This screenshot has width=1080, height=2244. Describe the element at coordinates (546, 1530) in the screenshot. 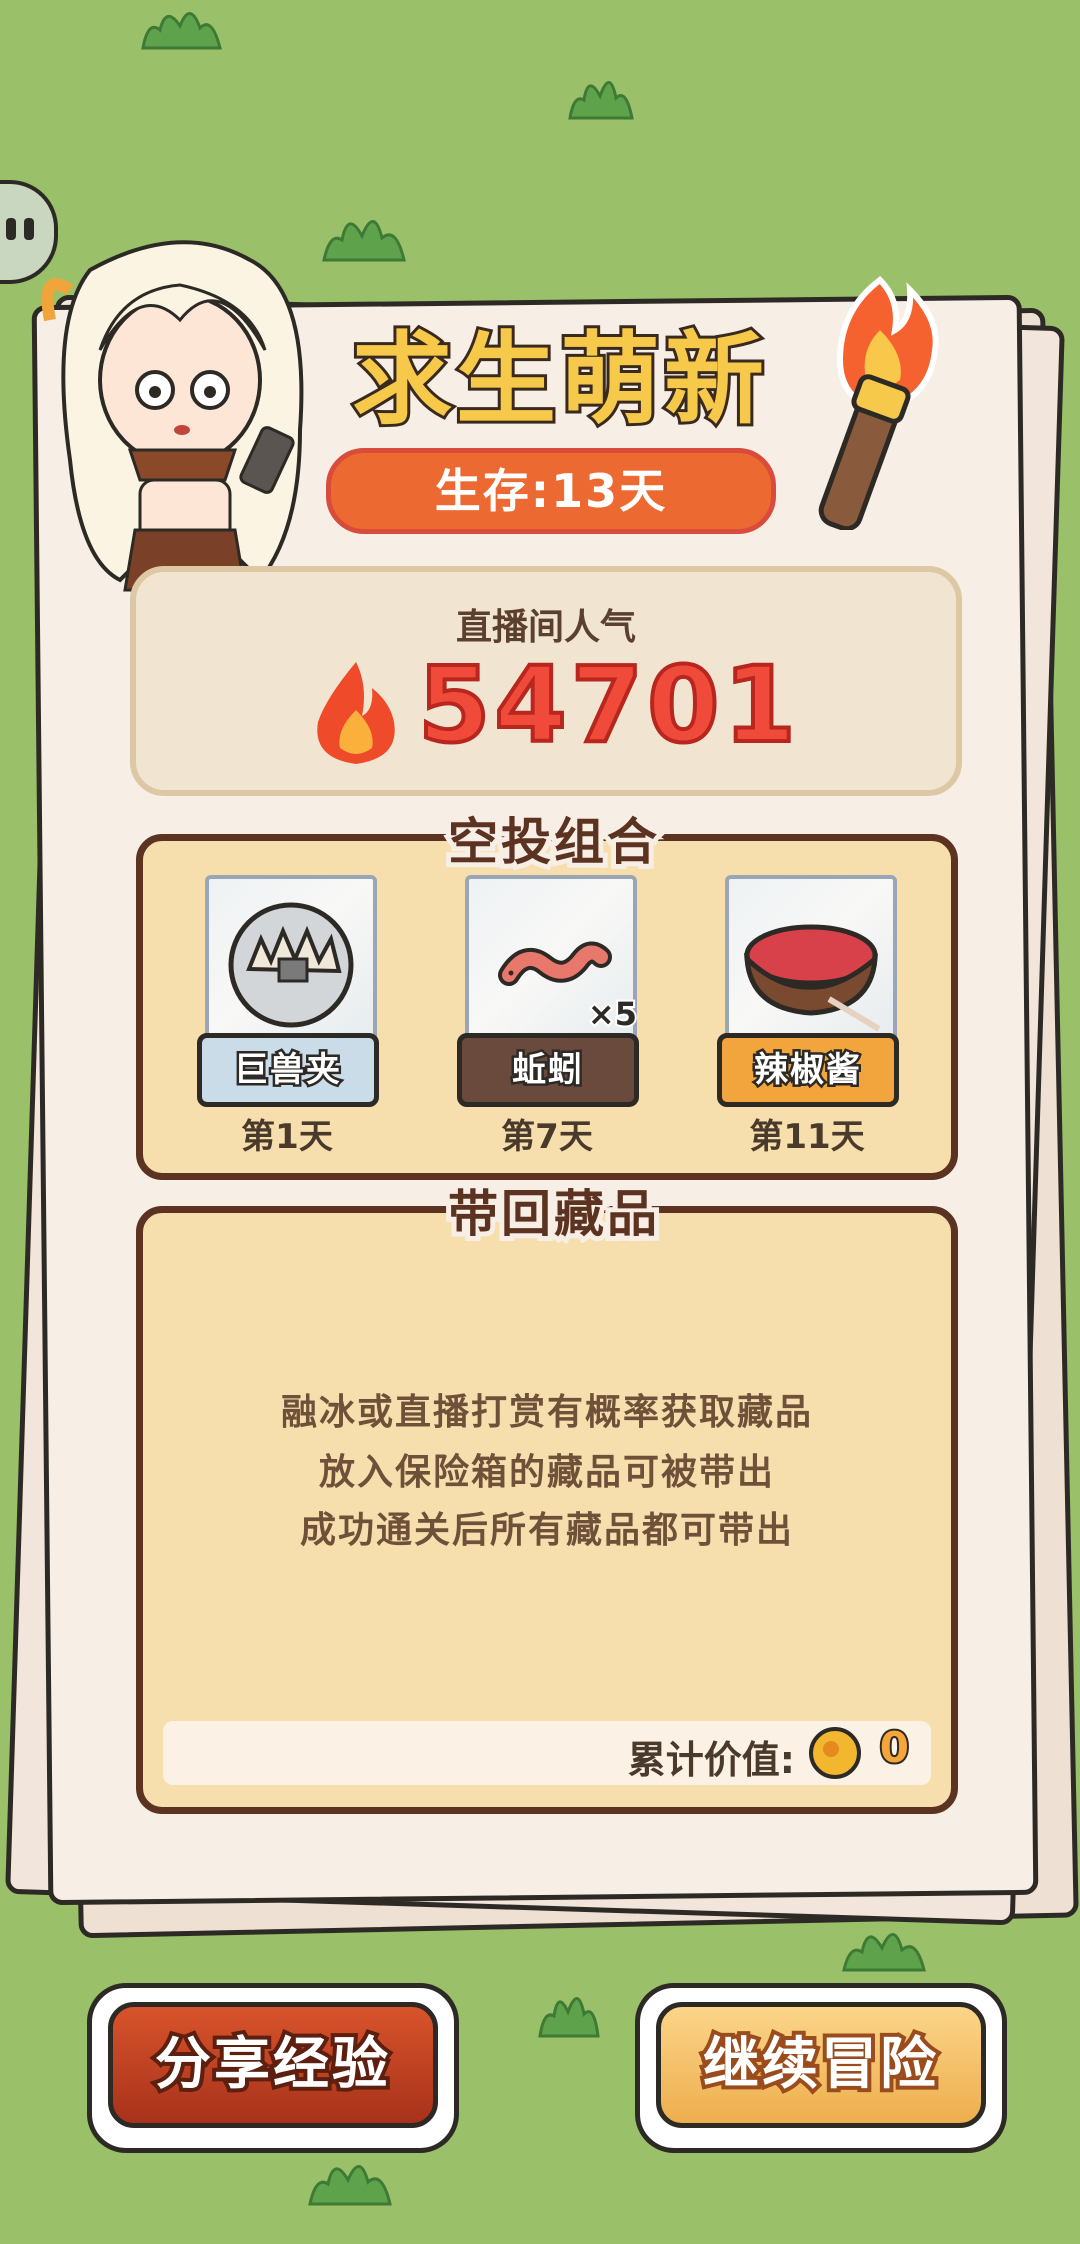

I see `loot-info-line: 成功通关后所有藏品都可带出` at that location.